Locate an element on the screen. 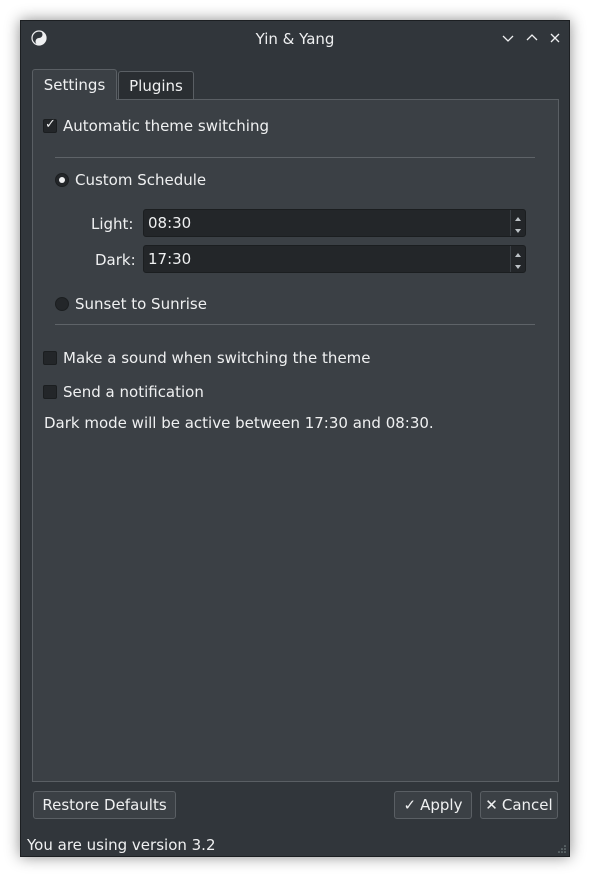  light-time-input is located at coordinates (326, 223).